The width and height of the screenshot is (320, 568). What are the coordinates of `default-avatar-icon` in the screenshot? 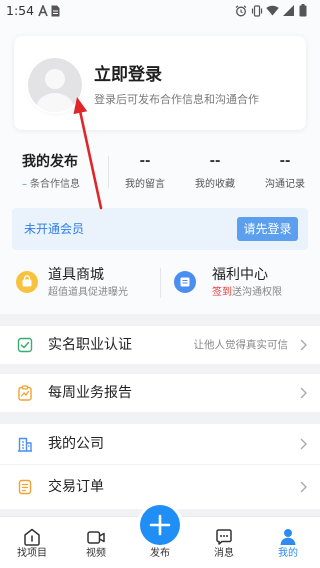 It's located at (55, 85).